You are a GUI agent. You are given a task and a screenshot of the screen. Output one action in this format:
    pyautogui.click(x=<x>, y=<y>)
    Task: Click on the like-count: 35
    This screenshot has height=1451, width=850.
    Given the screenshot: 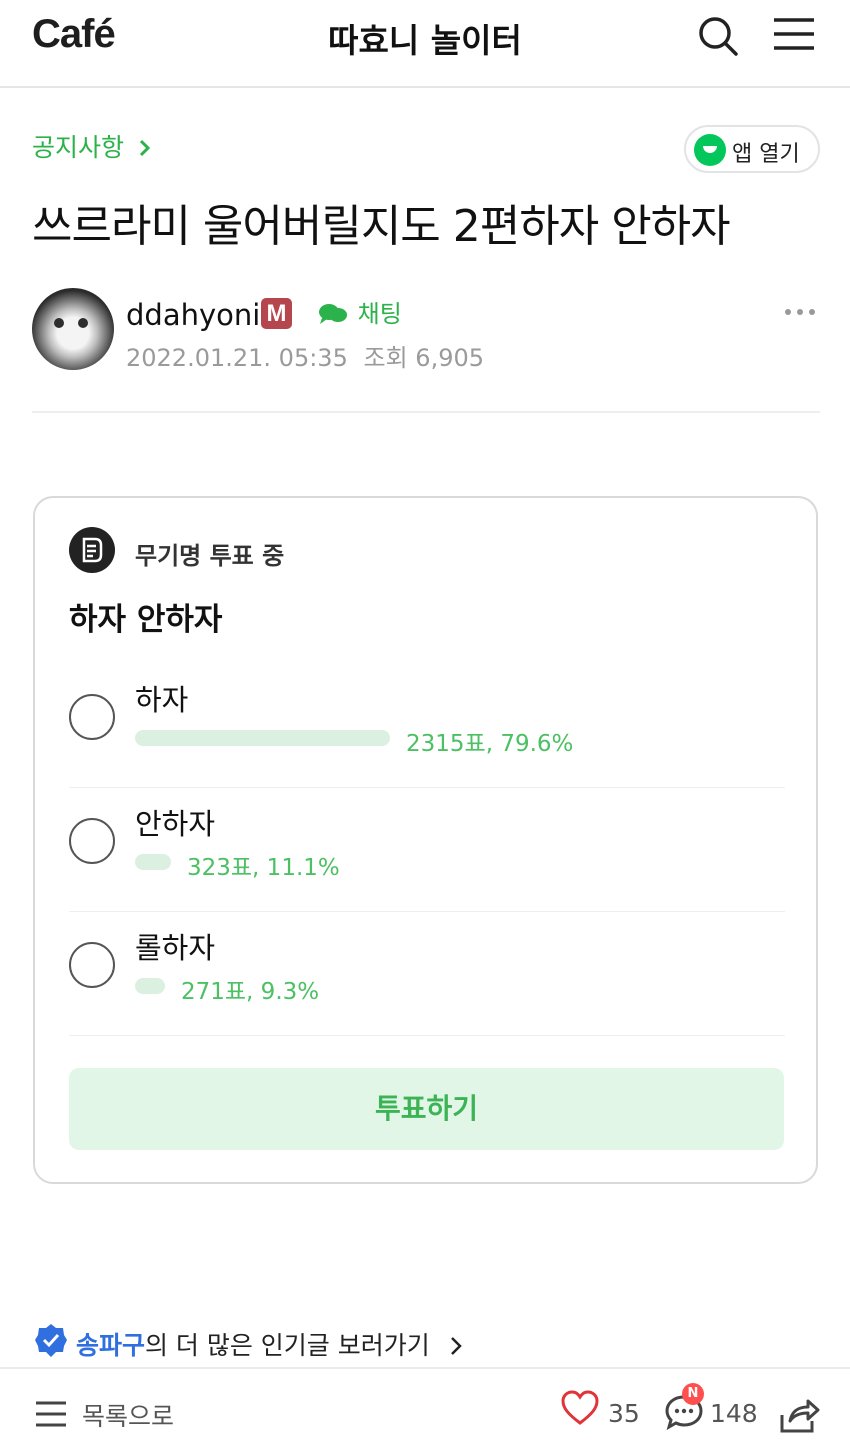 What is the action you would take?
    pyautogui.click(x=624, y=1413)
    